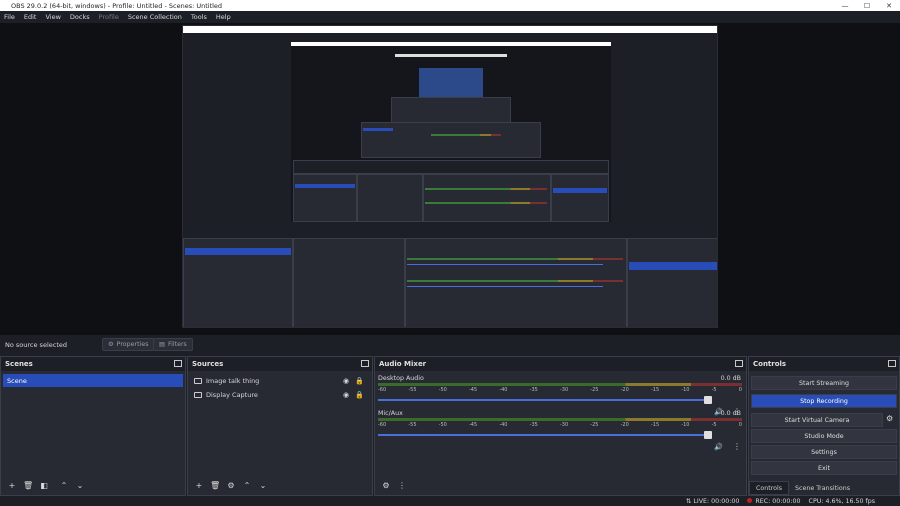 This screenshot has width=900, height=506. I want to click on filter-icon: ◧, so click(44, 486).